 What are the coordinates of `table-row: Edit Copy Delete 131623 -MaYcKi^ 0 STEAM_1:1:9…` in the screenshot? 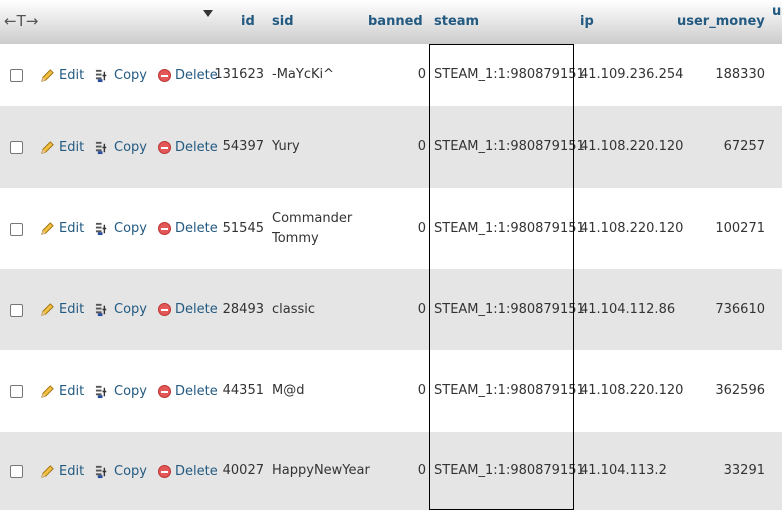 It's located at (391, 75).